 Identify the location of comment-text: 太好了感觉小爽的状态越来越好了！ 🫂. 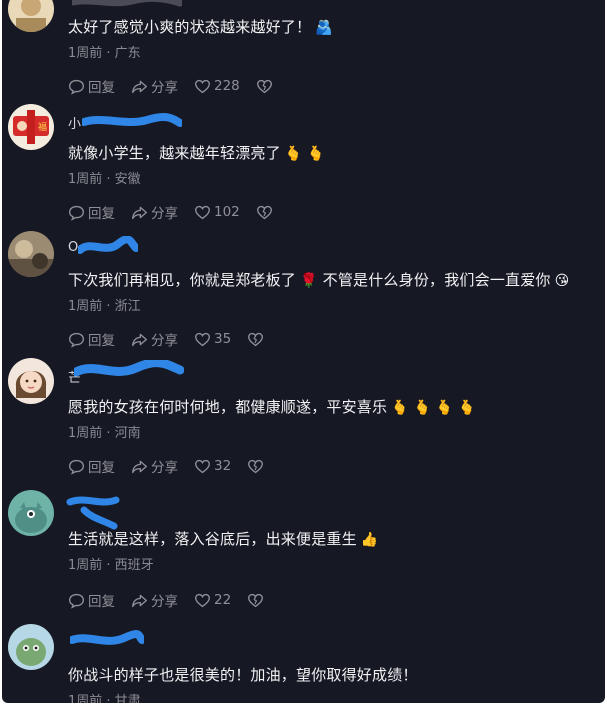
(200, 27).